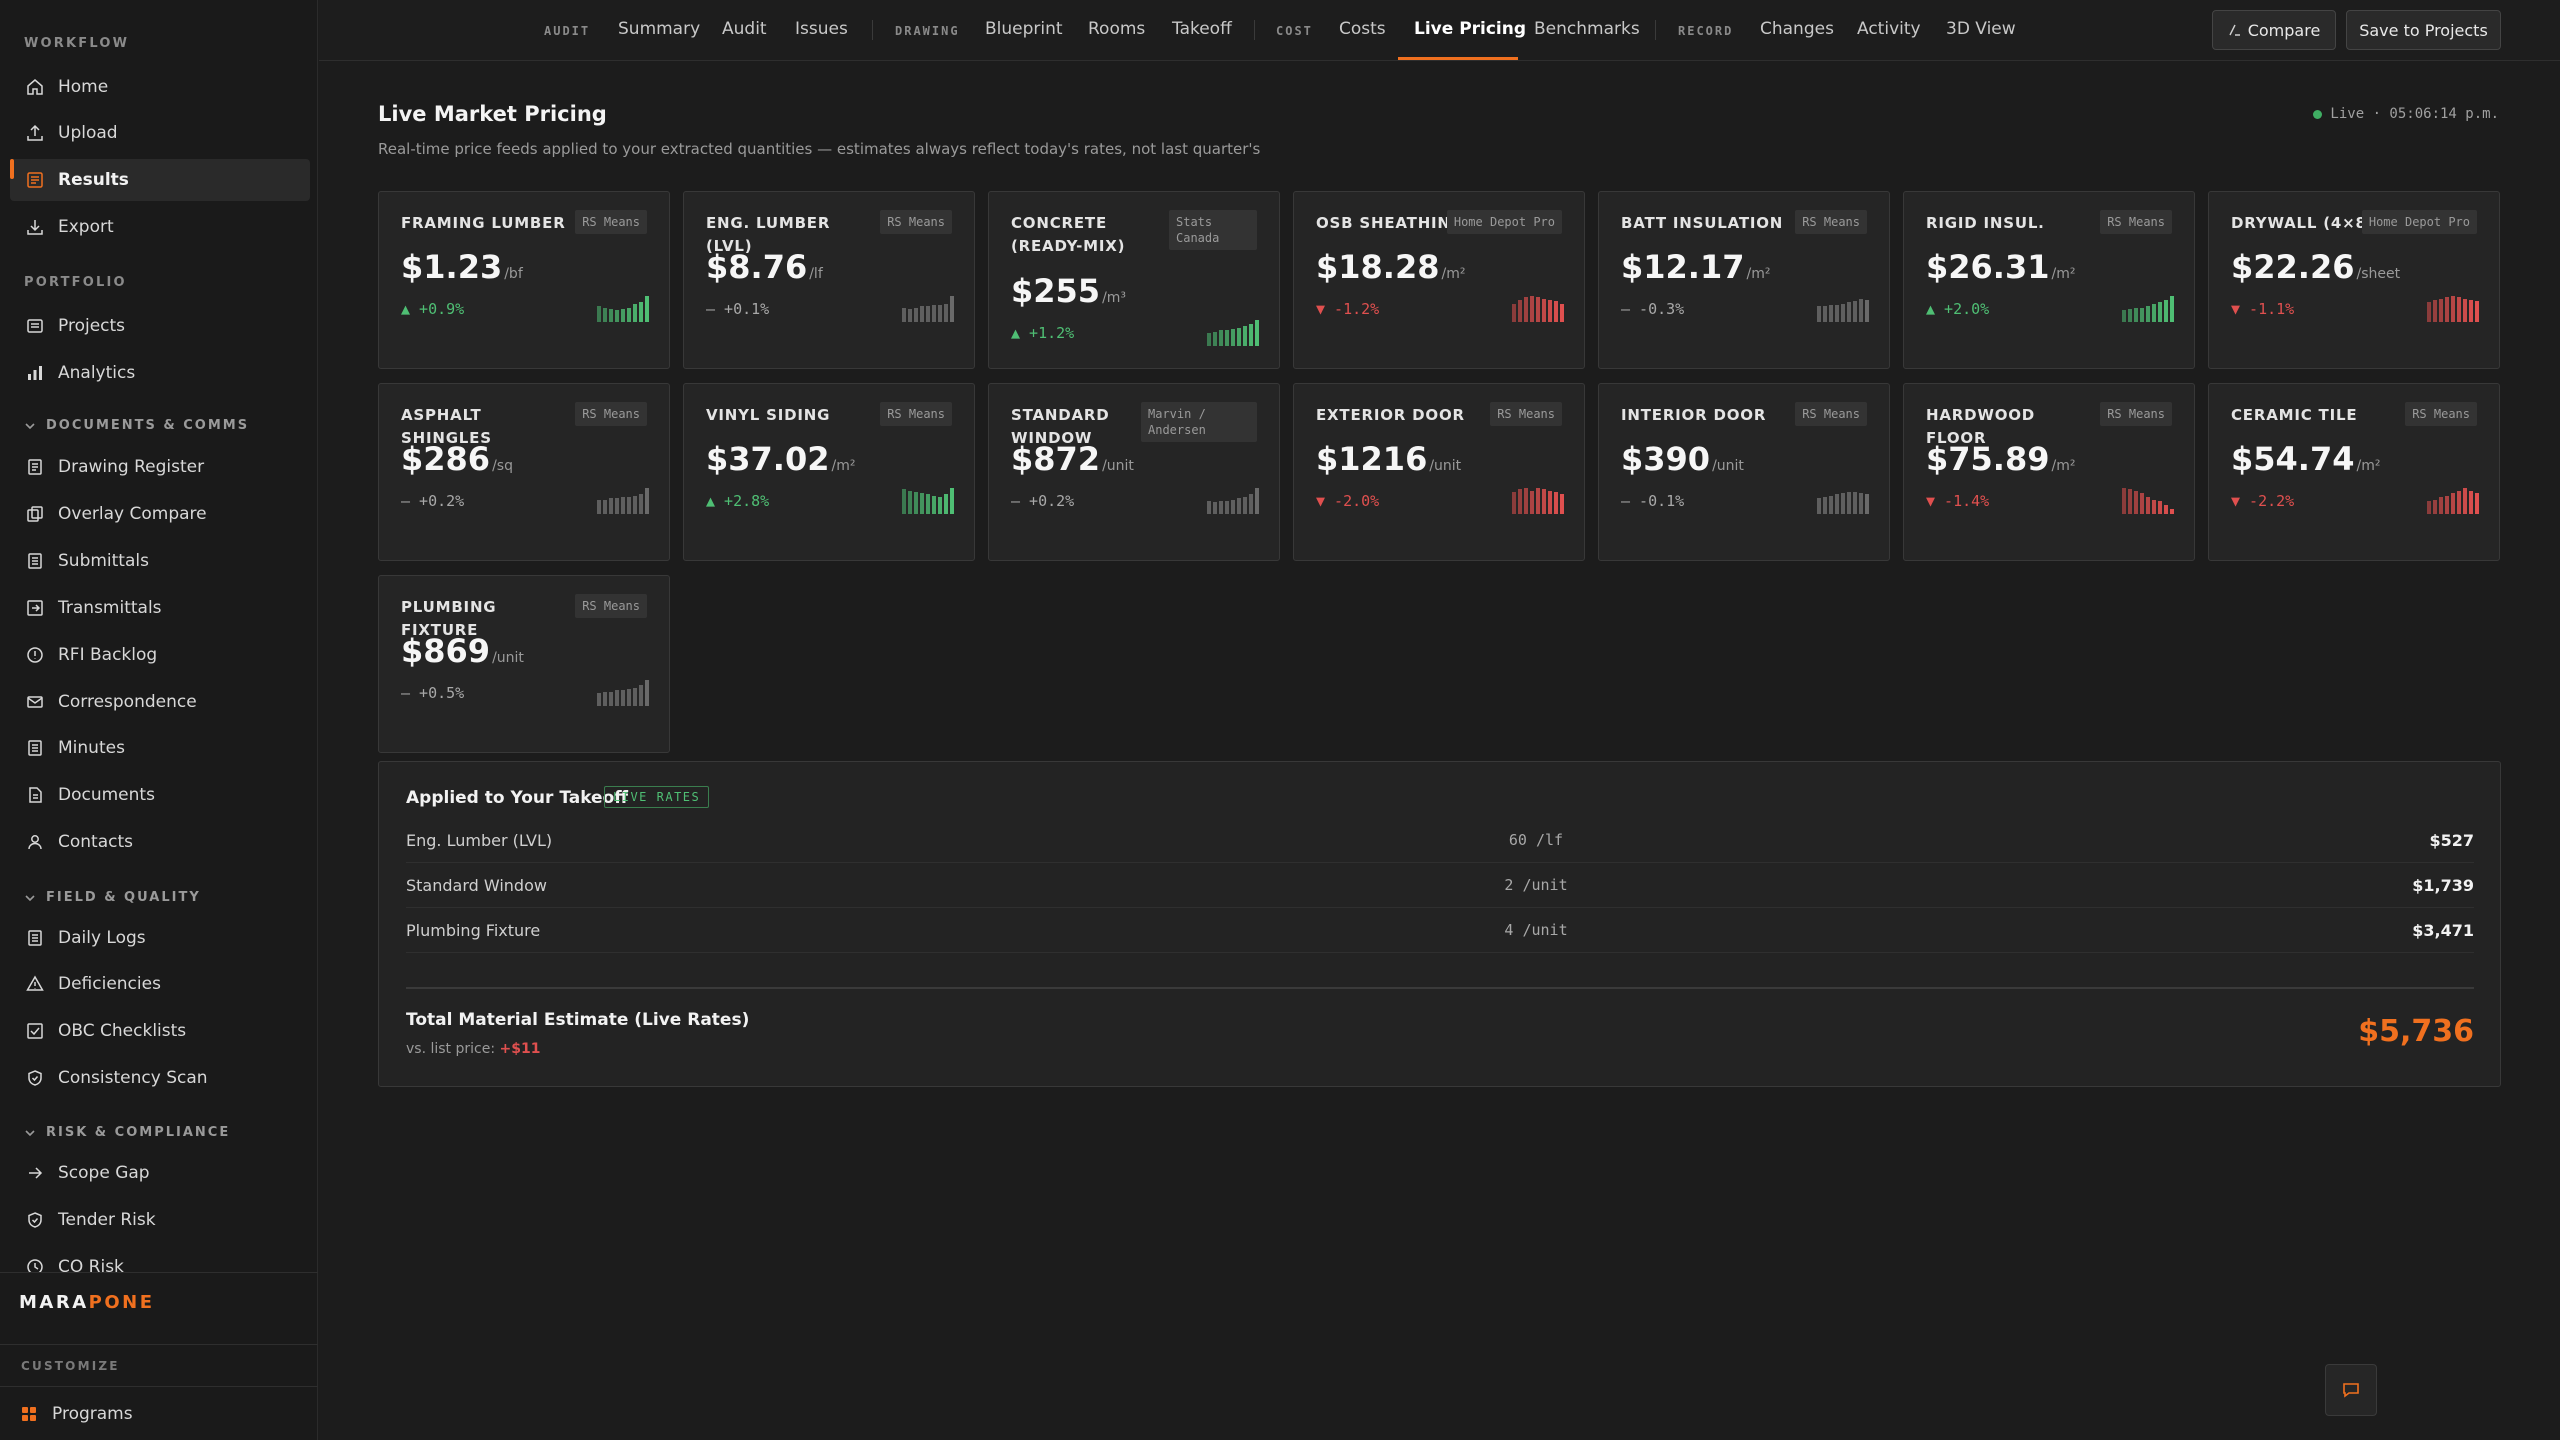  I want to click on price-card: HARDWOOD FLOOR RS Means $75.89/m² ▼ -1.4%, so click(2049, 472).